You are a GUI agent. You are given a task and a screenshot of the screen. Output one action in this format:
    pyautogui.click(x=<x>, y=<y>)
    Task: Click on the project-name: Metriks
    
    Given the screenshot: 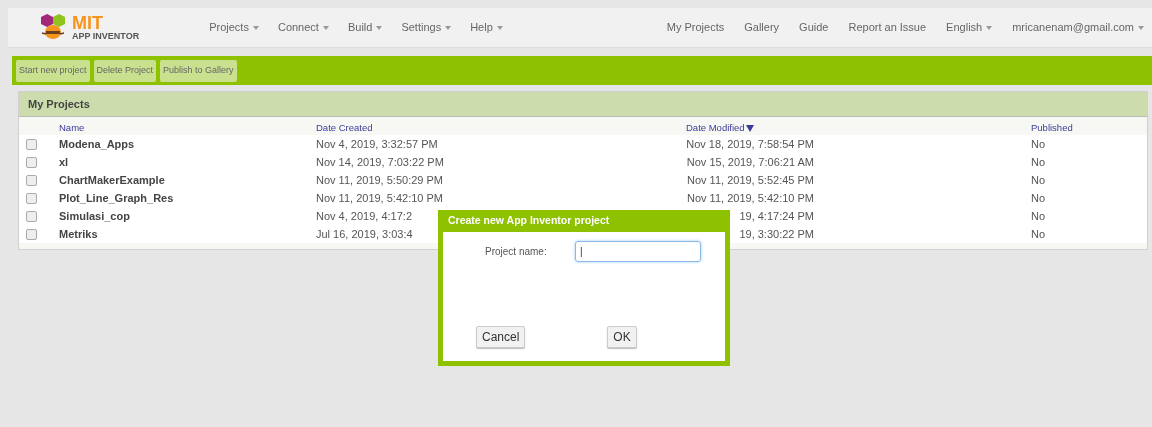 What is the action you would take?
    pyautogui.click(x=78, y=233)
    